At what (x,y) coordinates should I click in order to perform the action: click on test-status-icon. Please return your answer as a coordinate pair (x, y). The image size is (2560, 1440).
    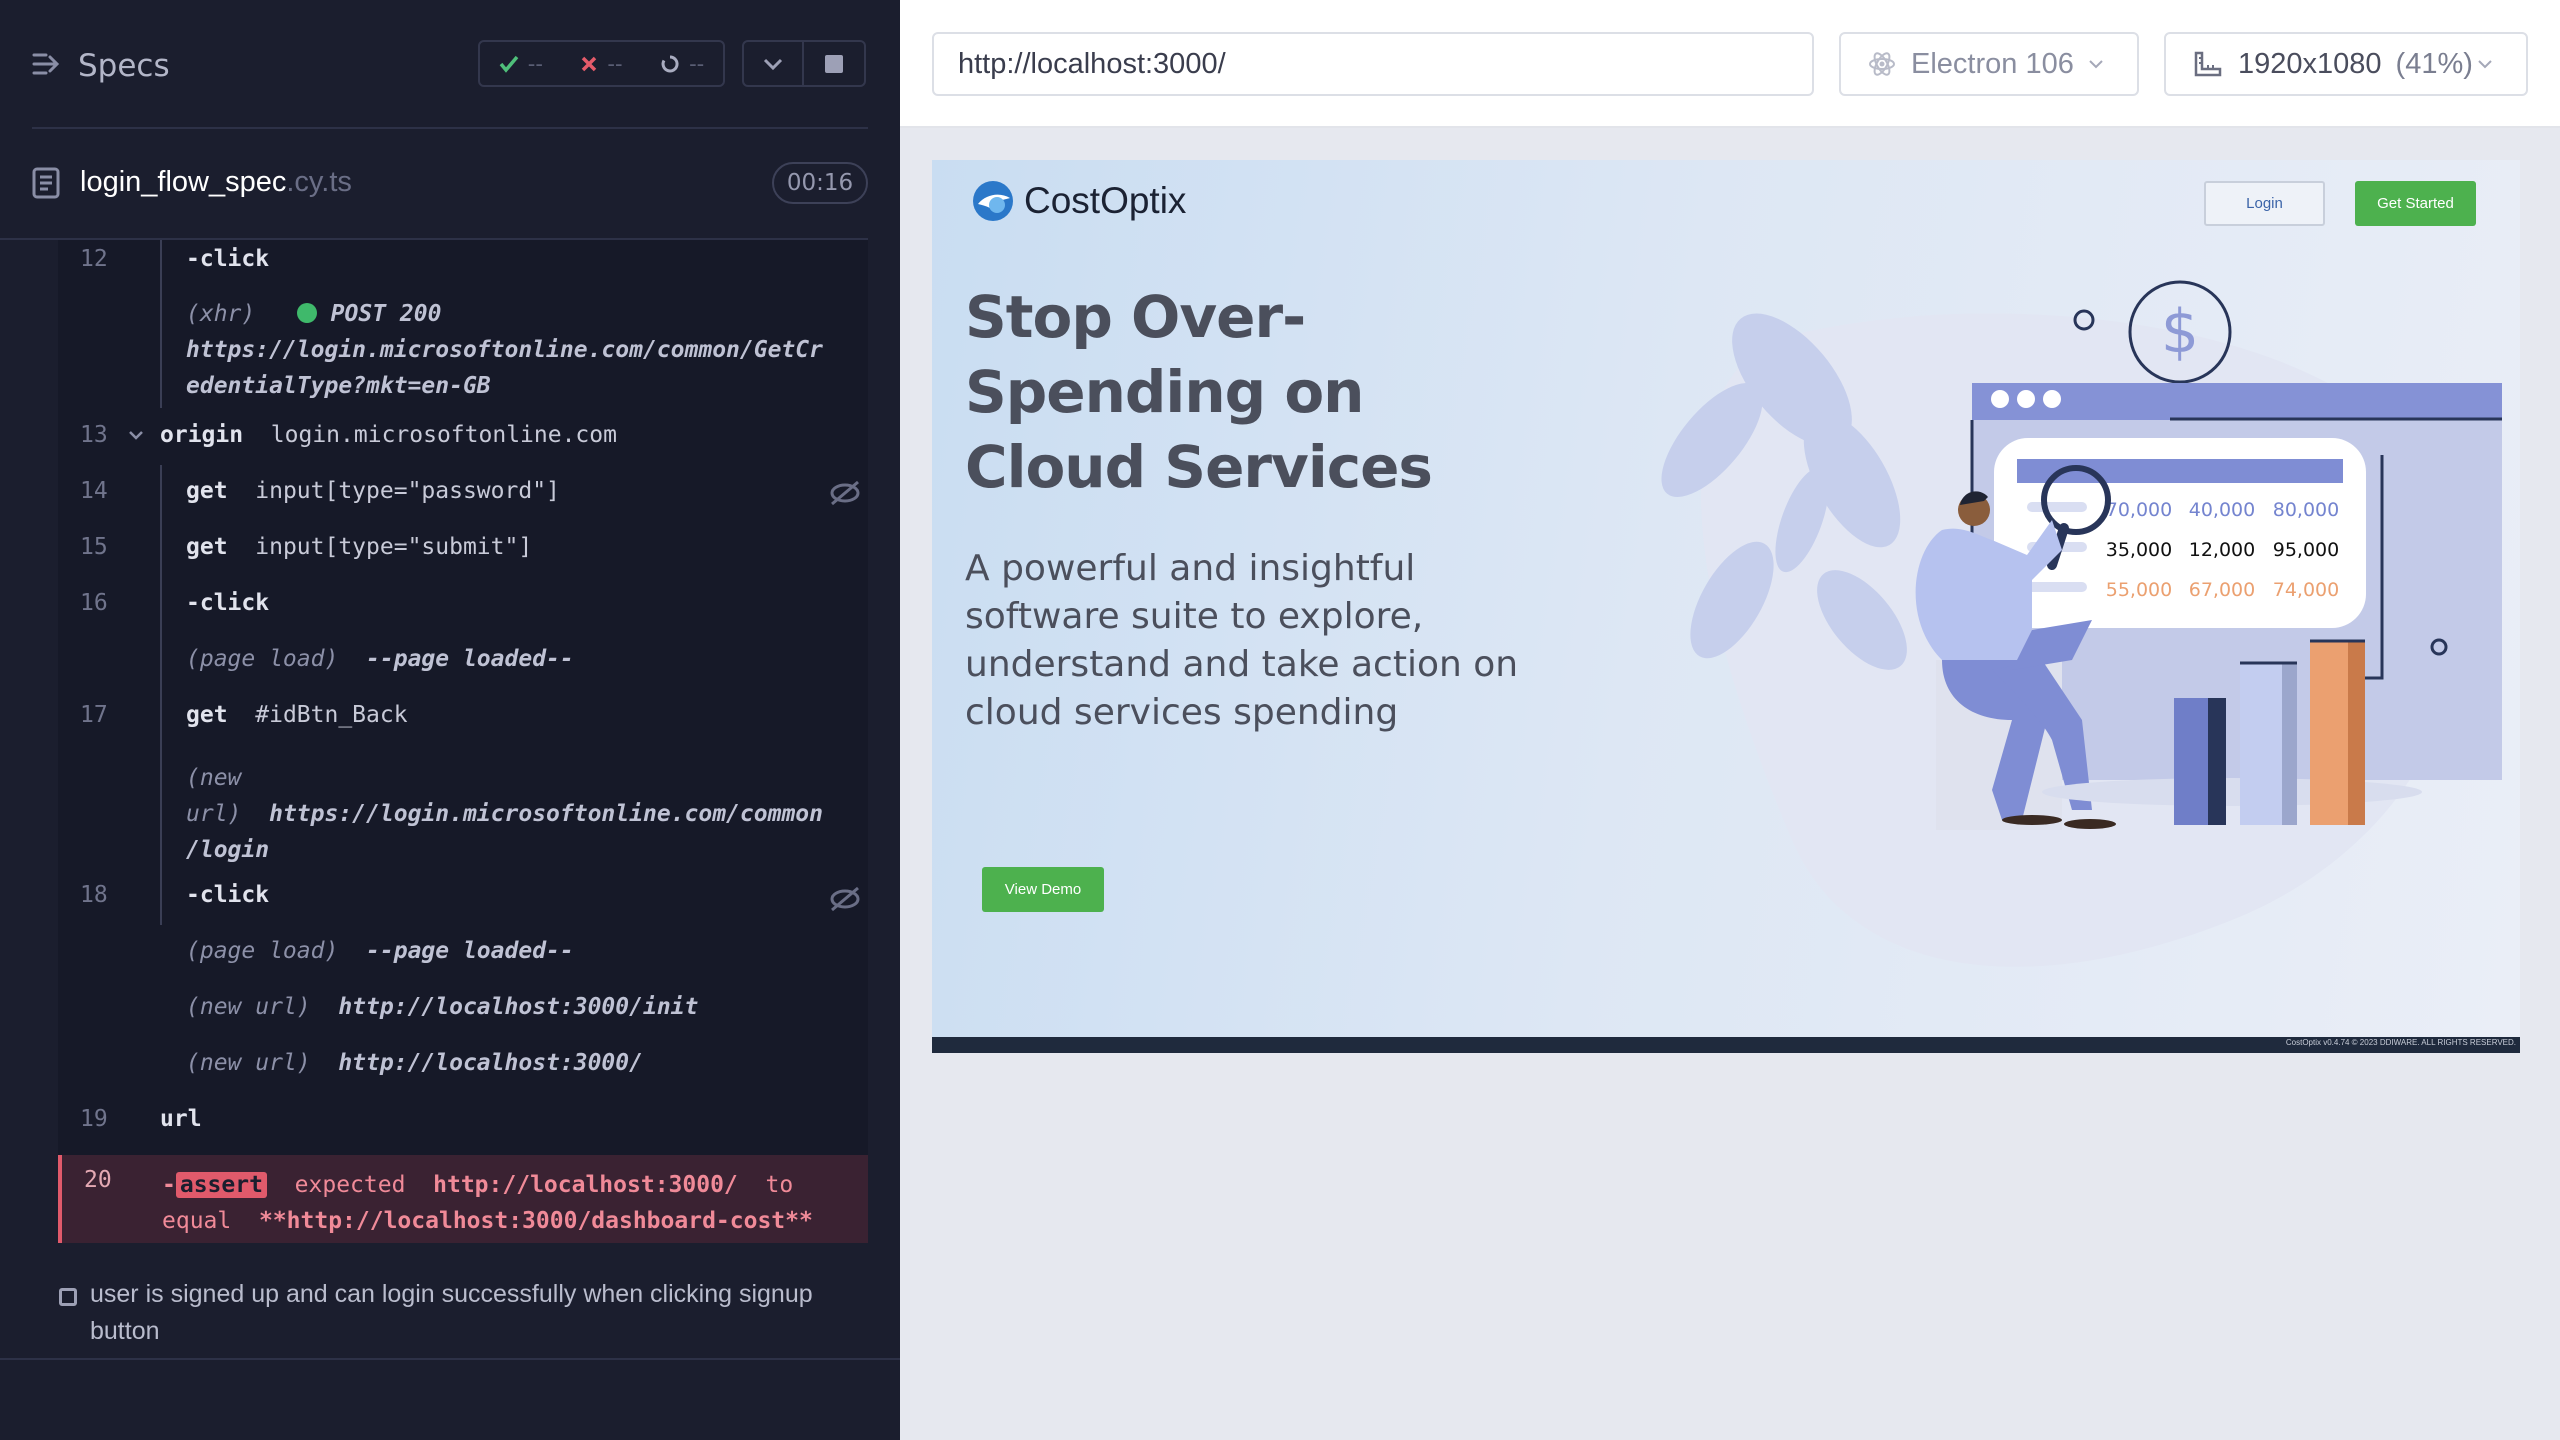
    Looking at the image, I should click on (68, 1297).